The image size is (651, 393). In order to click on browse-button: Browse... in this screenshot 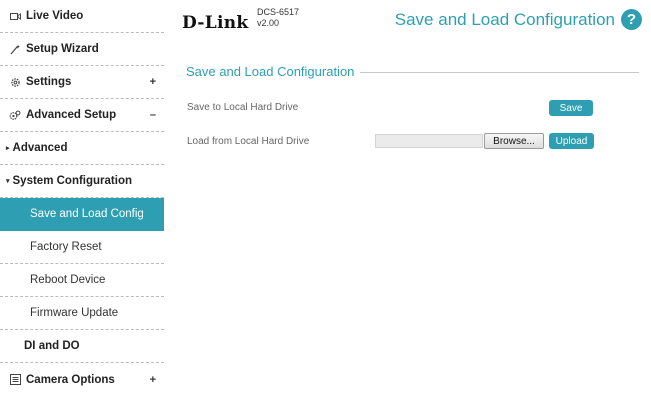, I will do `click(514, 141)`.